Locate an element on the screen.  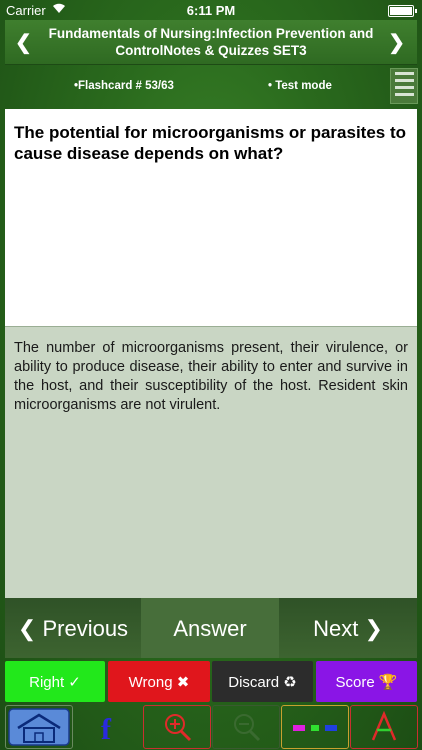
home-icon is located at coordinates (39, 727).